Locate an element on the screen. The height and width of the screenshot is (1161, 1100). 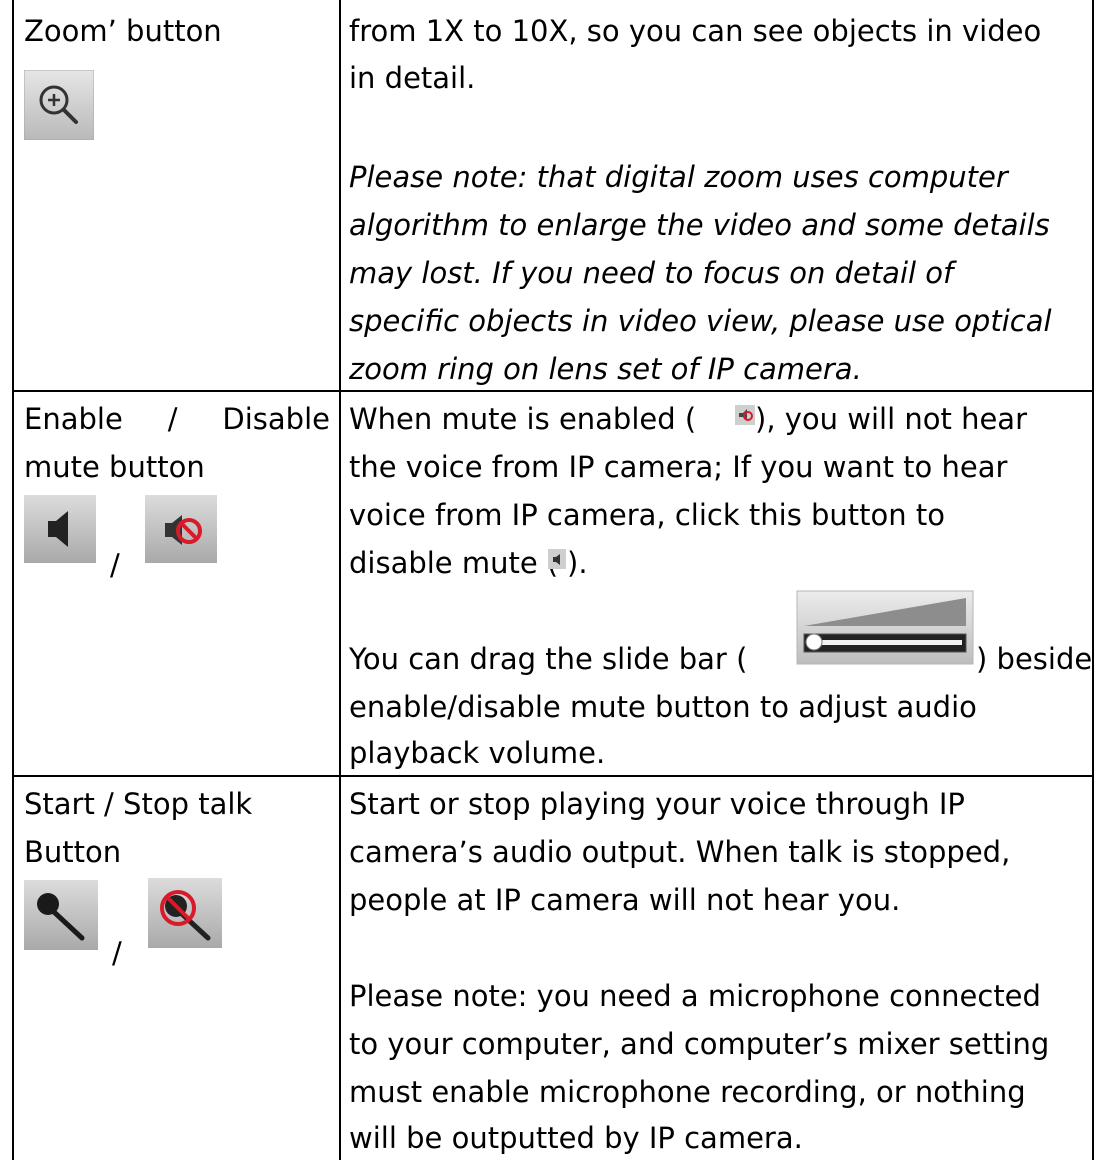
volume-slider-icon is located at coordinates (885, 629).